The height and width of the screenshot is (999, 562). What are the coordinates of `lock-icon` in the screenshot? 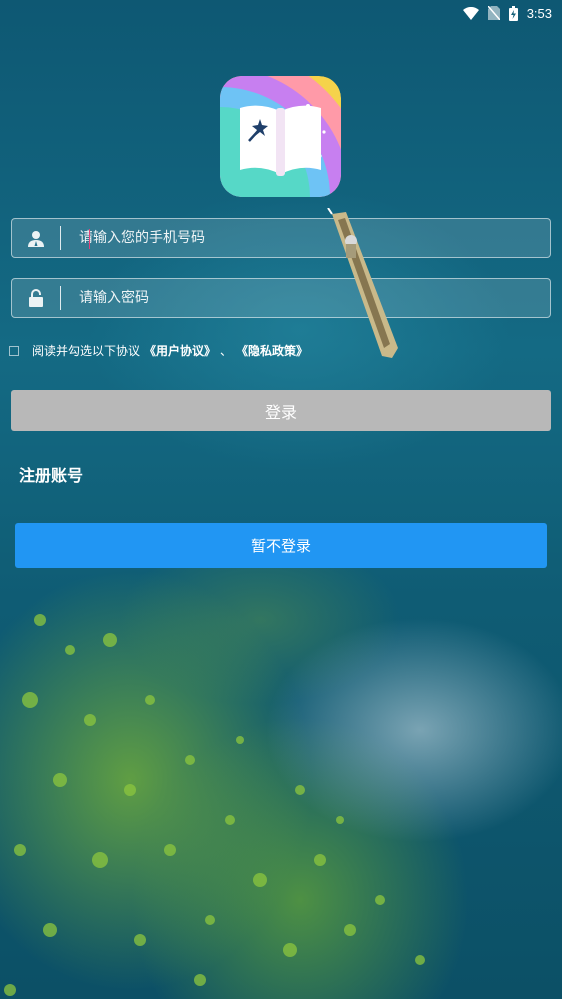 It's located at (36, 298).